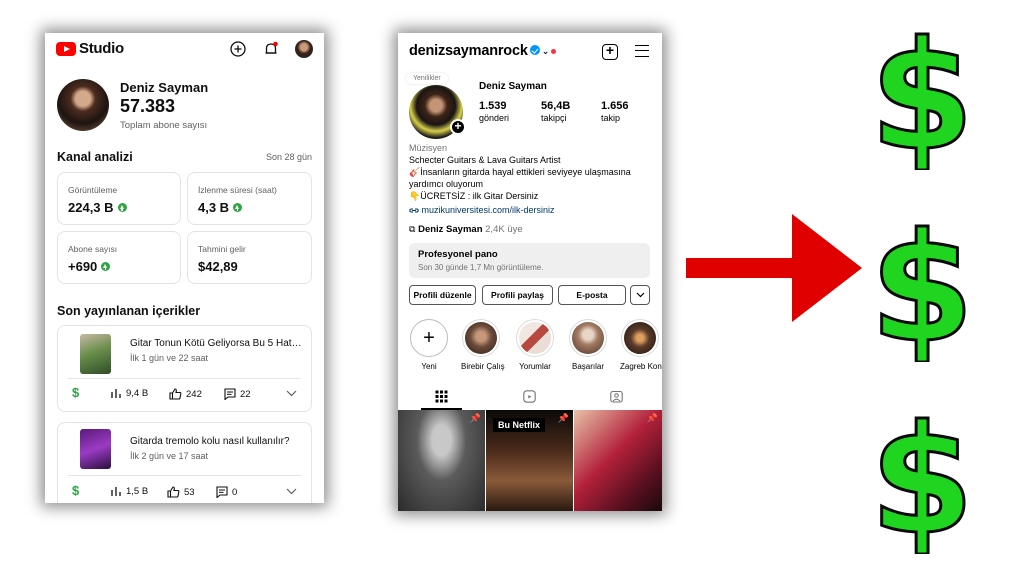  Describe the element at coordinates (185, 492) in the screenshot. I see `video-stats-row: $ 1,5 B 53 0` at that location.